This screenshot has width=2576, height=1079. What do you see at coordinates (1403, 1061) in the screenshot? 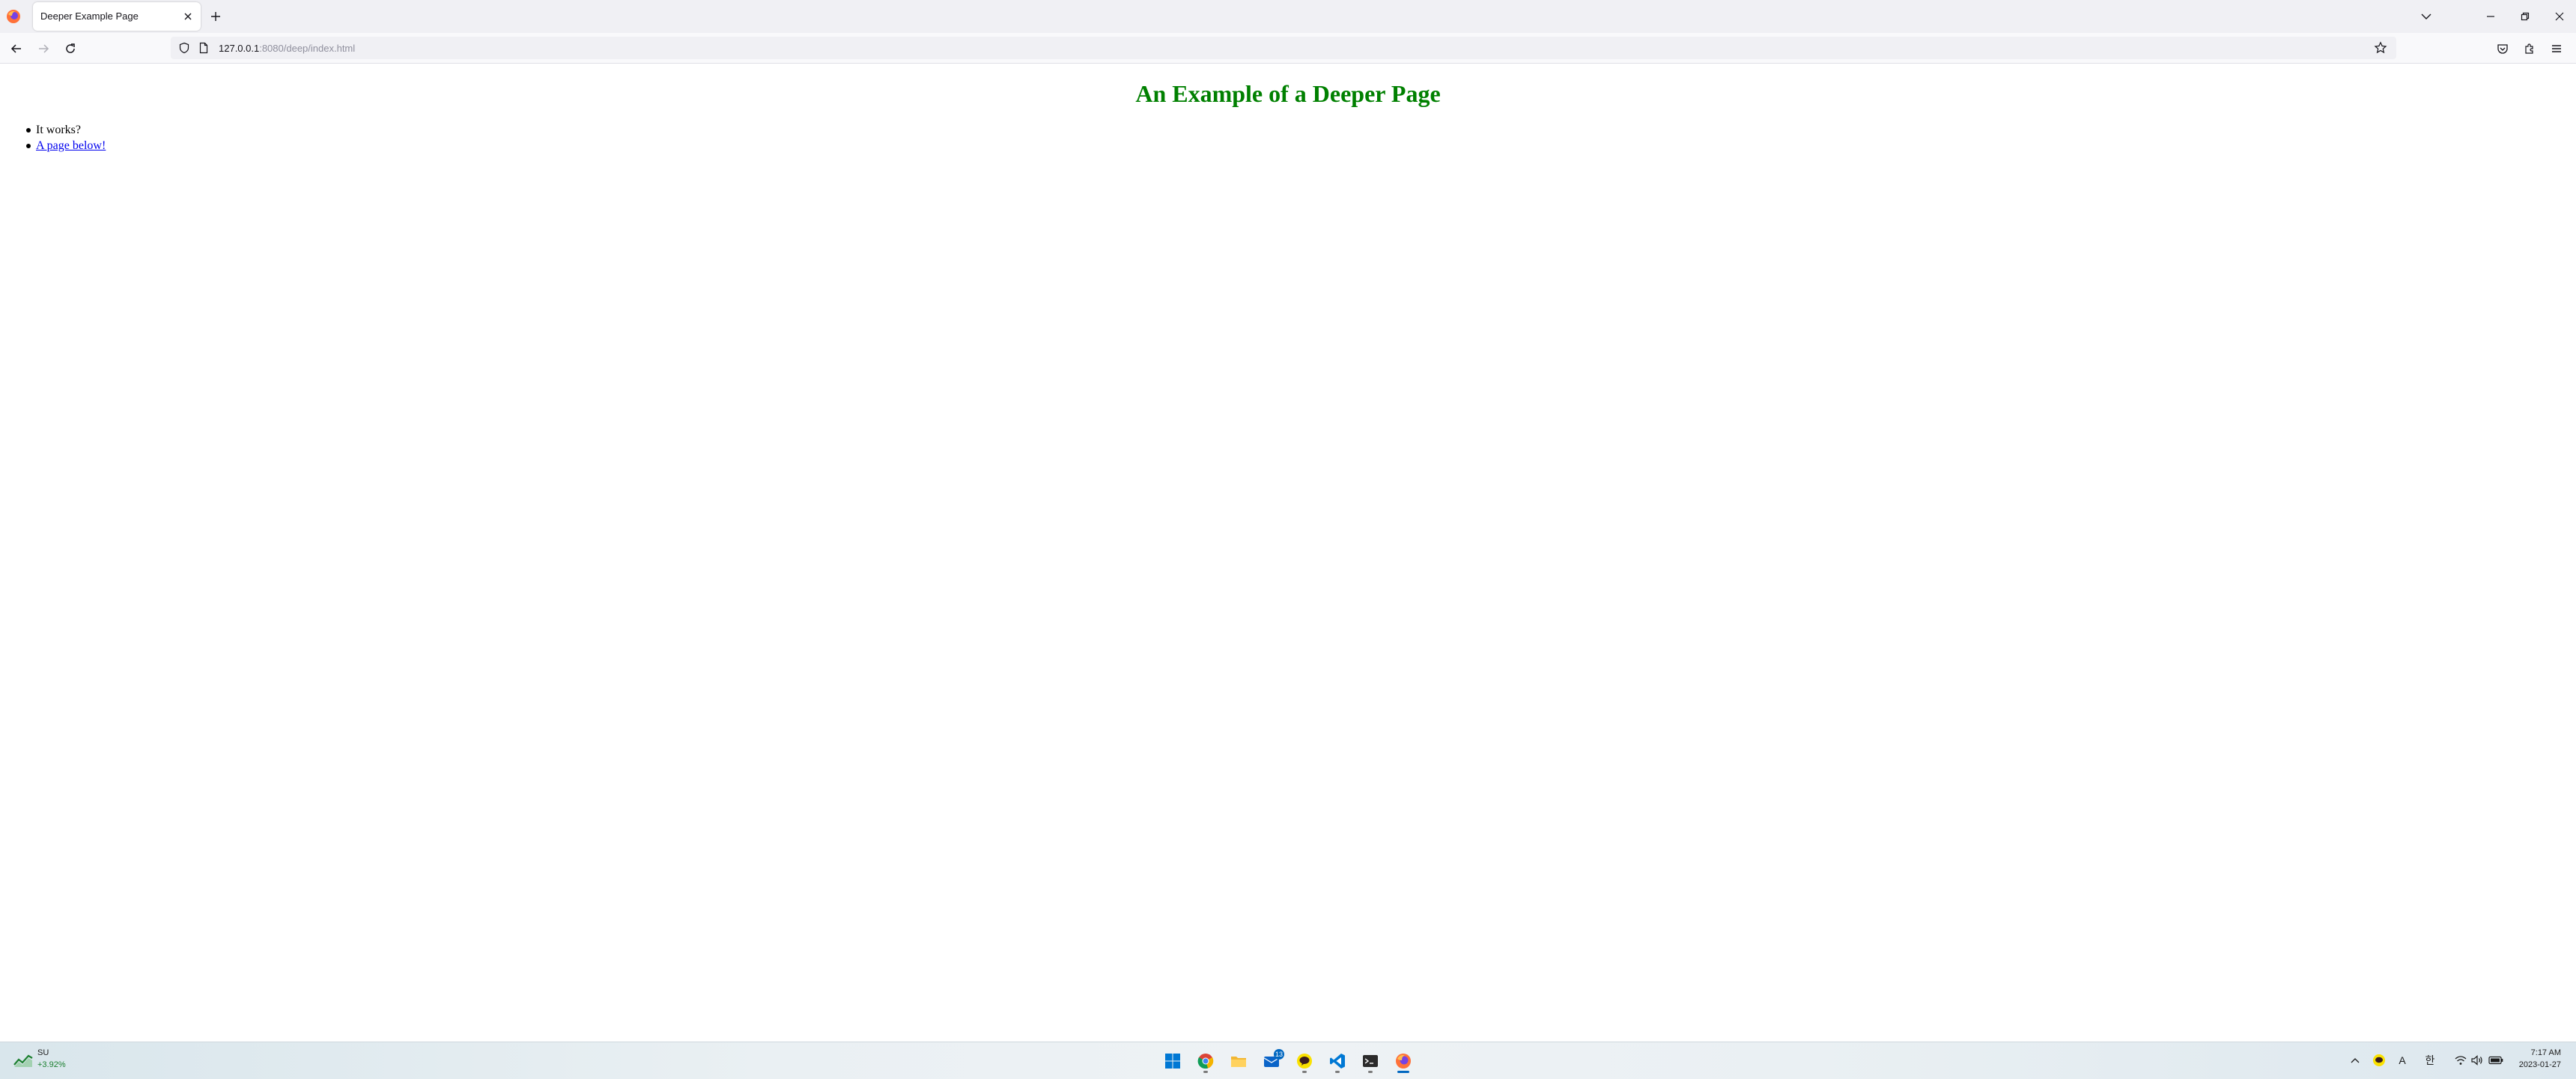
I see `firefox-taskbar-icon` at bounding box center [1403, 1061].